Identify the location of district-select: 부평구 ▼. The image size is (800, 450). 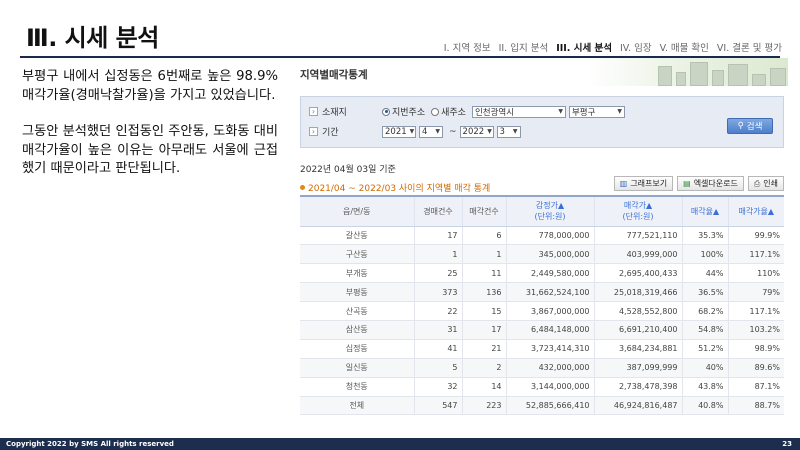
(596, 111).